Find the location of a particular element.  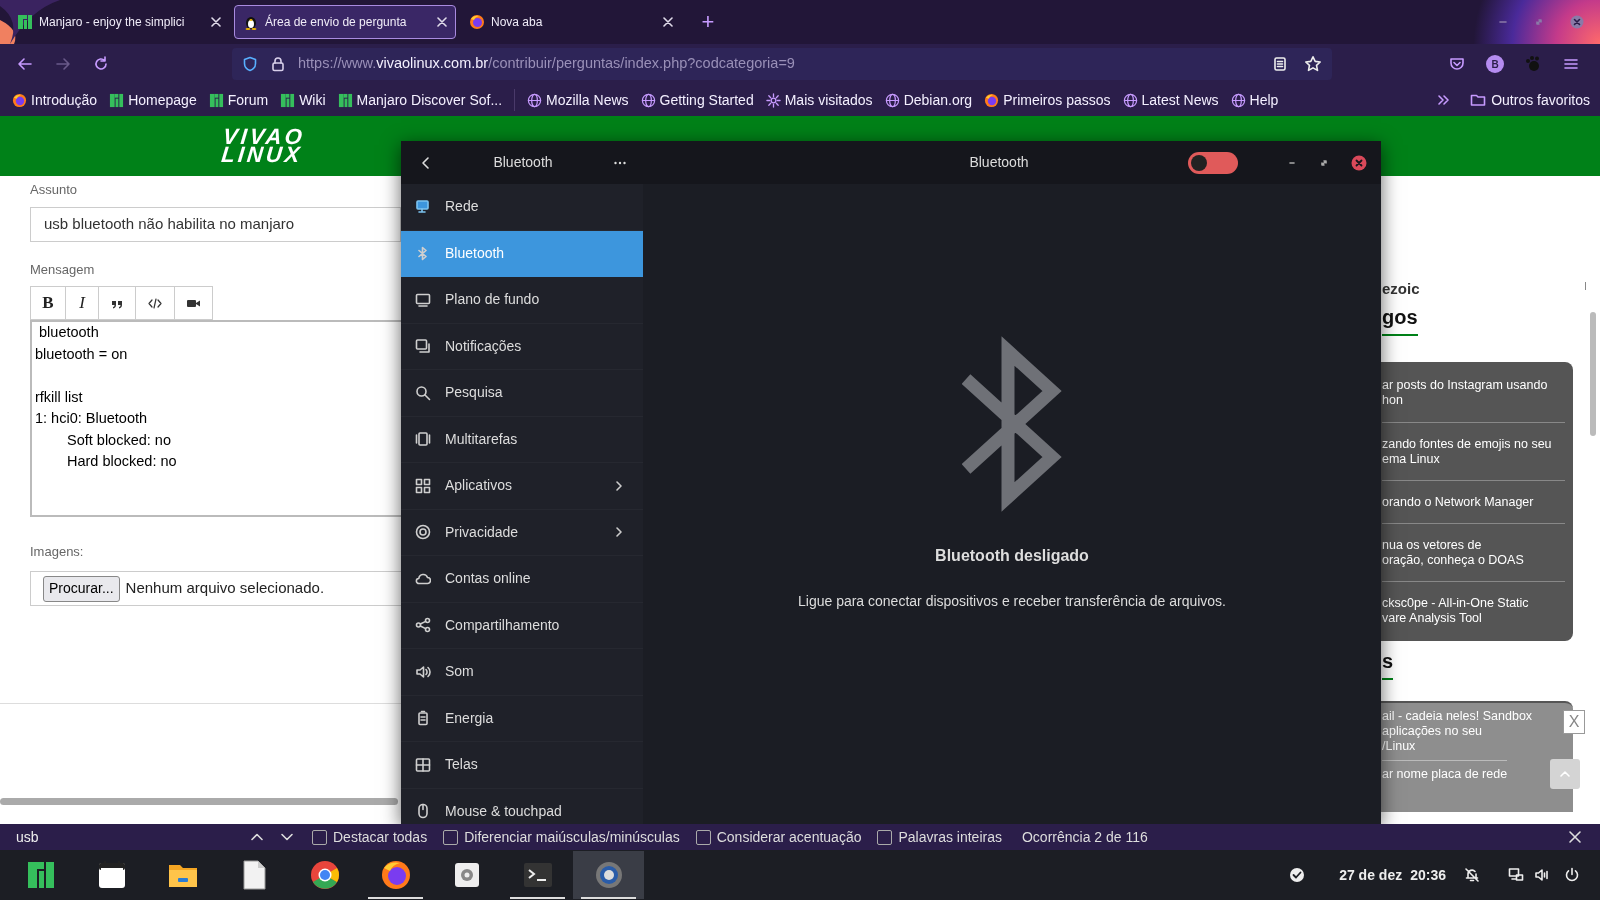

find-field: usb is located at coordinates (125, 837).